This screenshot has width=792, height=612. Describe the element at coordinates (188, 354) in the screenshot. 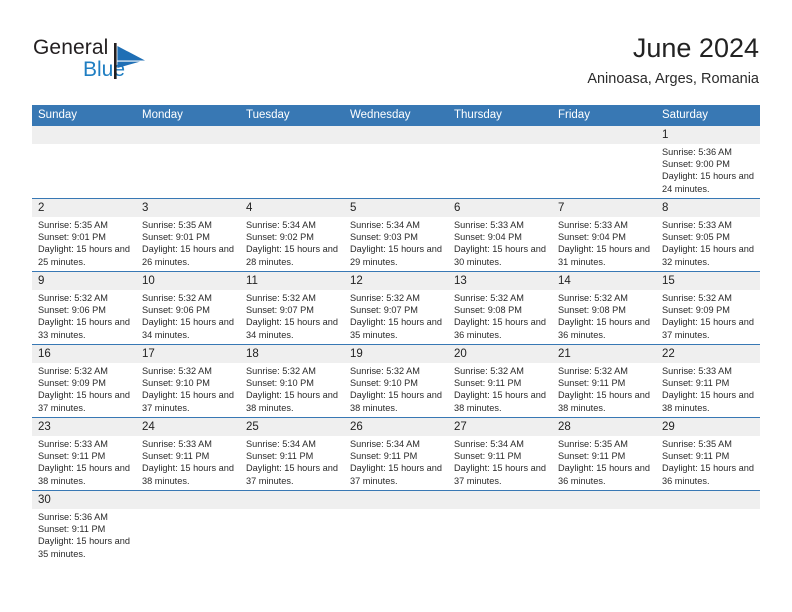

I see `day-number-17: 17` at that location.